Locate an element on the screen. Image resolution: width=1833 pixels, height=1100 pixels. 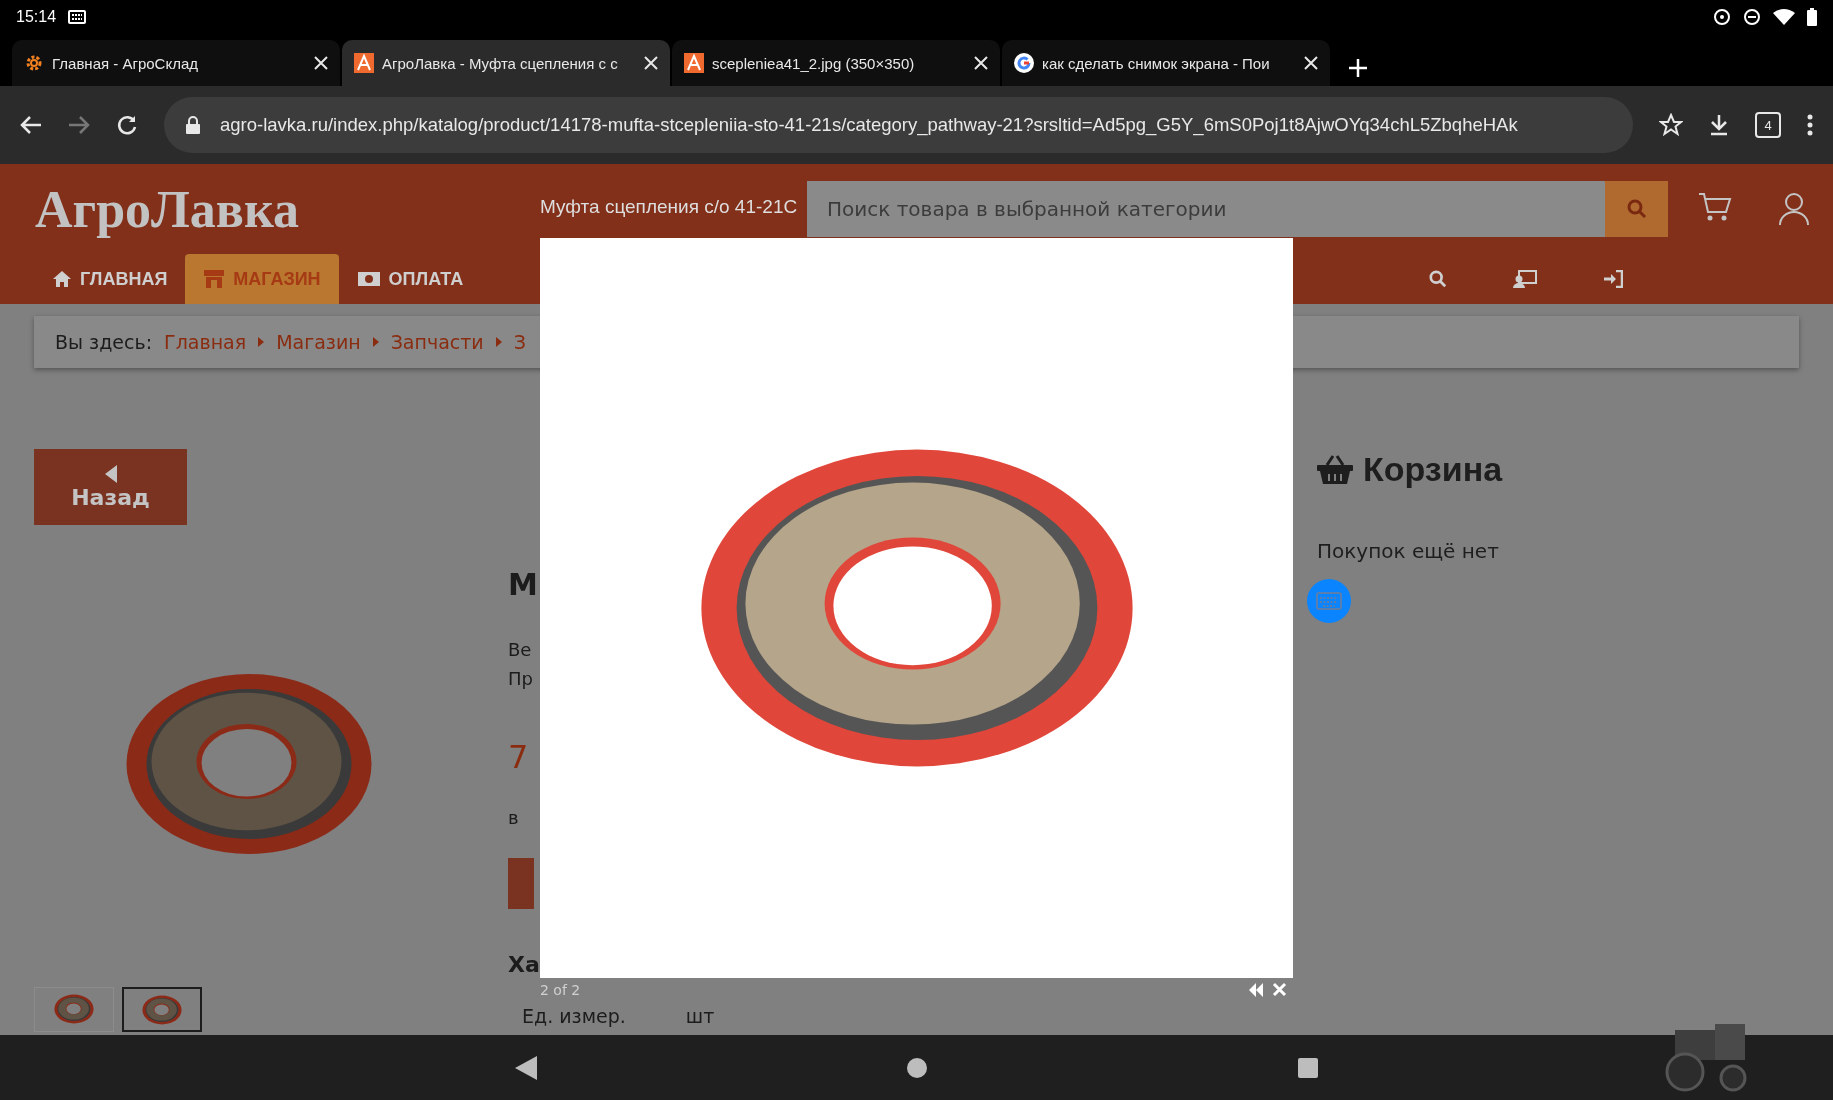
nav-item: ГЛАВНАЯ is located at coordinates (110, 279).